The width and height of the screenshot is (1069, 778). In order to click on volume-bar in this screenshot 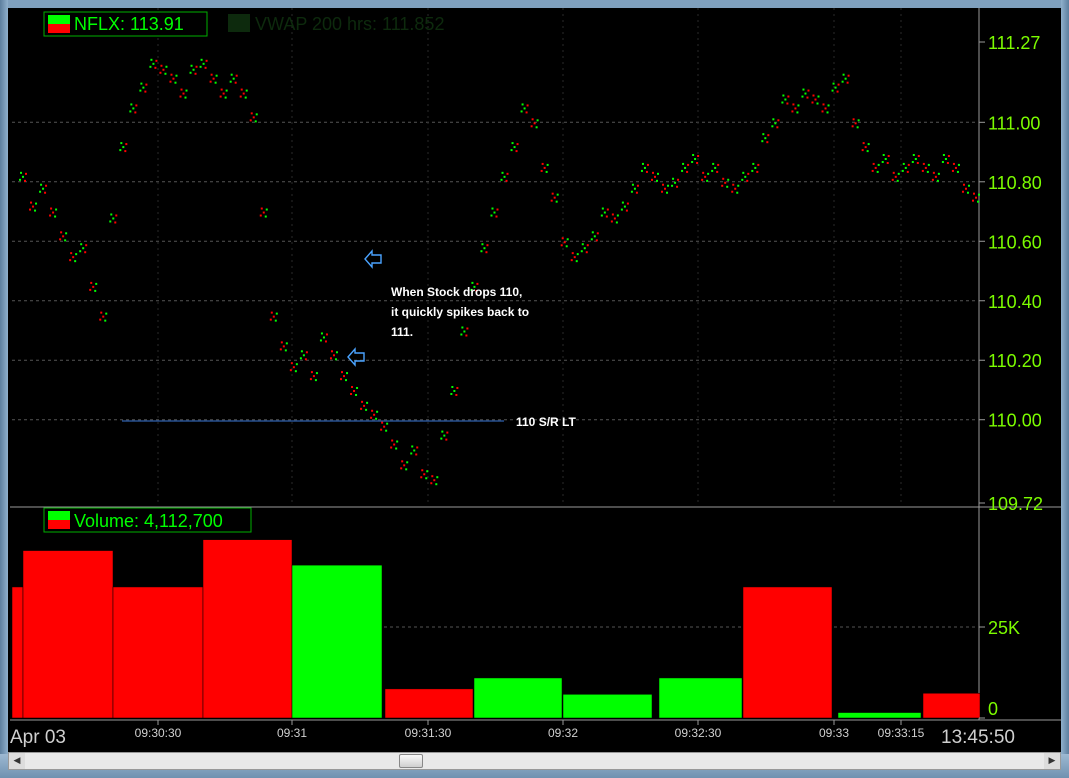, I will do `click(17, 652)`.